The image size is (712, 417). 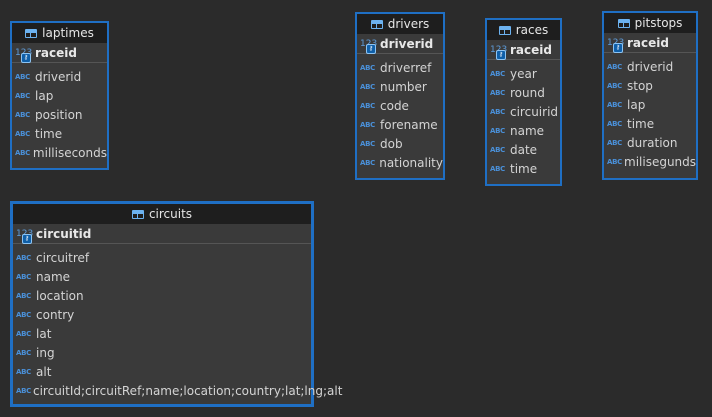 I want to click on column-row: ABC milisegunds, so click(x=650, y=161).